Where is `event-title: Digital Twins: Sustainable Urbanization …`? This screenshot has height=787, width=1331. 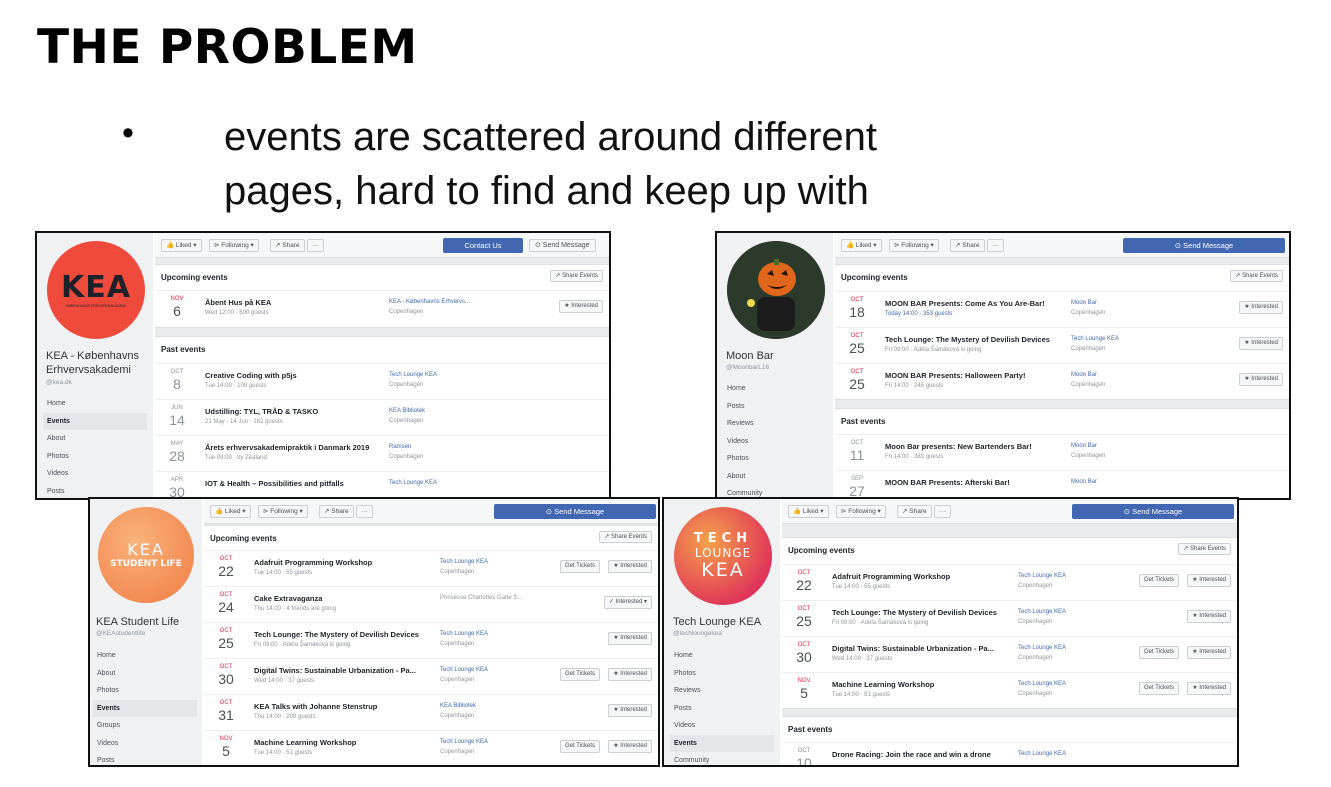
event-title: Digital Twins: Sustainable Urbanization … is located at coordinates (913, 648).